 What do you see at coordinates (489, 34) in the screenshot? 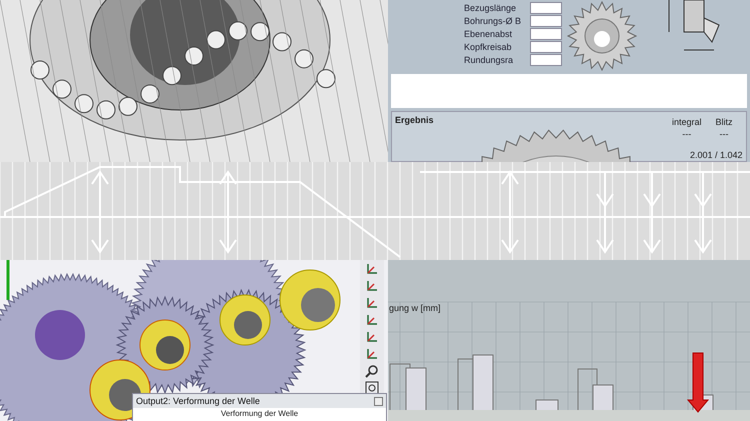
I see `input-label: Ebenenabst` at bounding box center [489, 34].